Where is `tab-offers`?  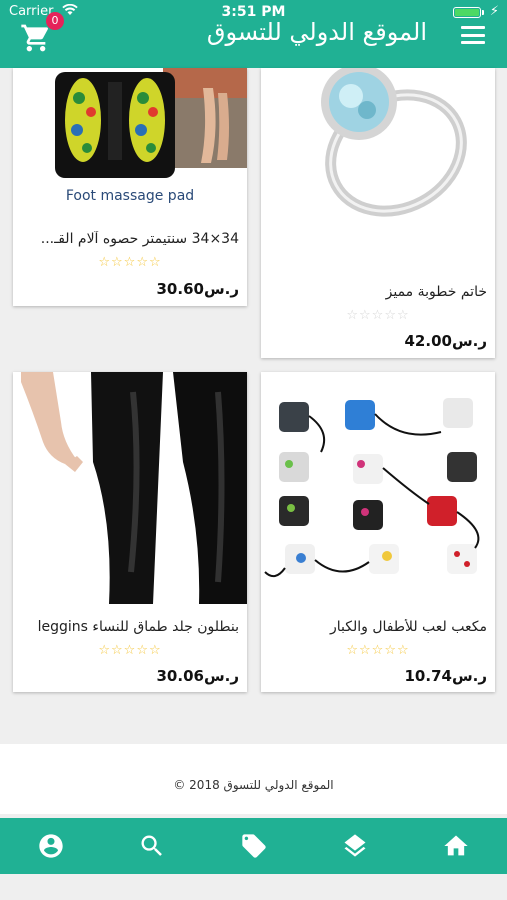 tab-offers is located at coordinates (254, 846).